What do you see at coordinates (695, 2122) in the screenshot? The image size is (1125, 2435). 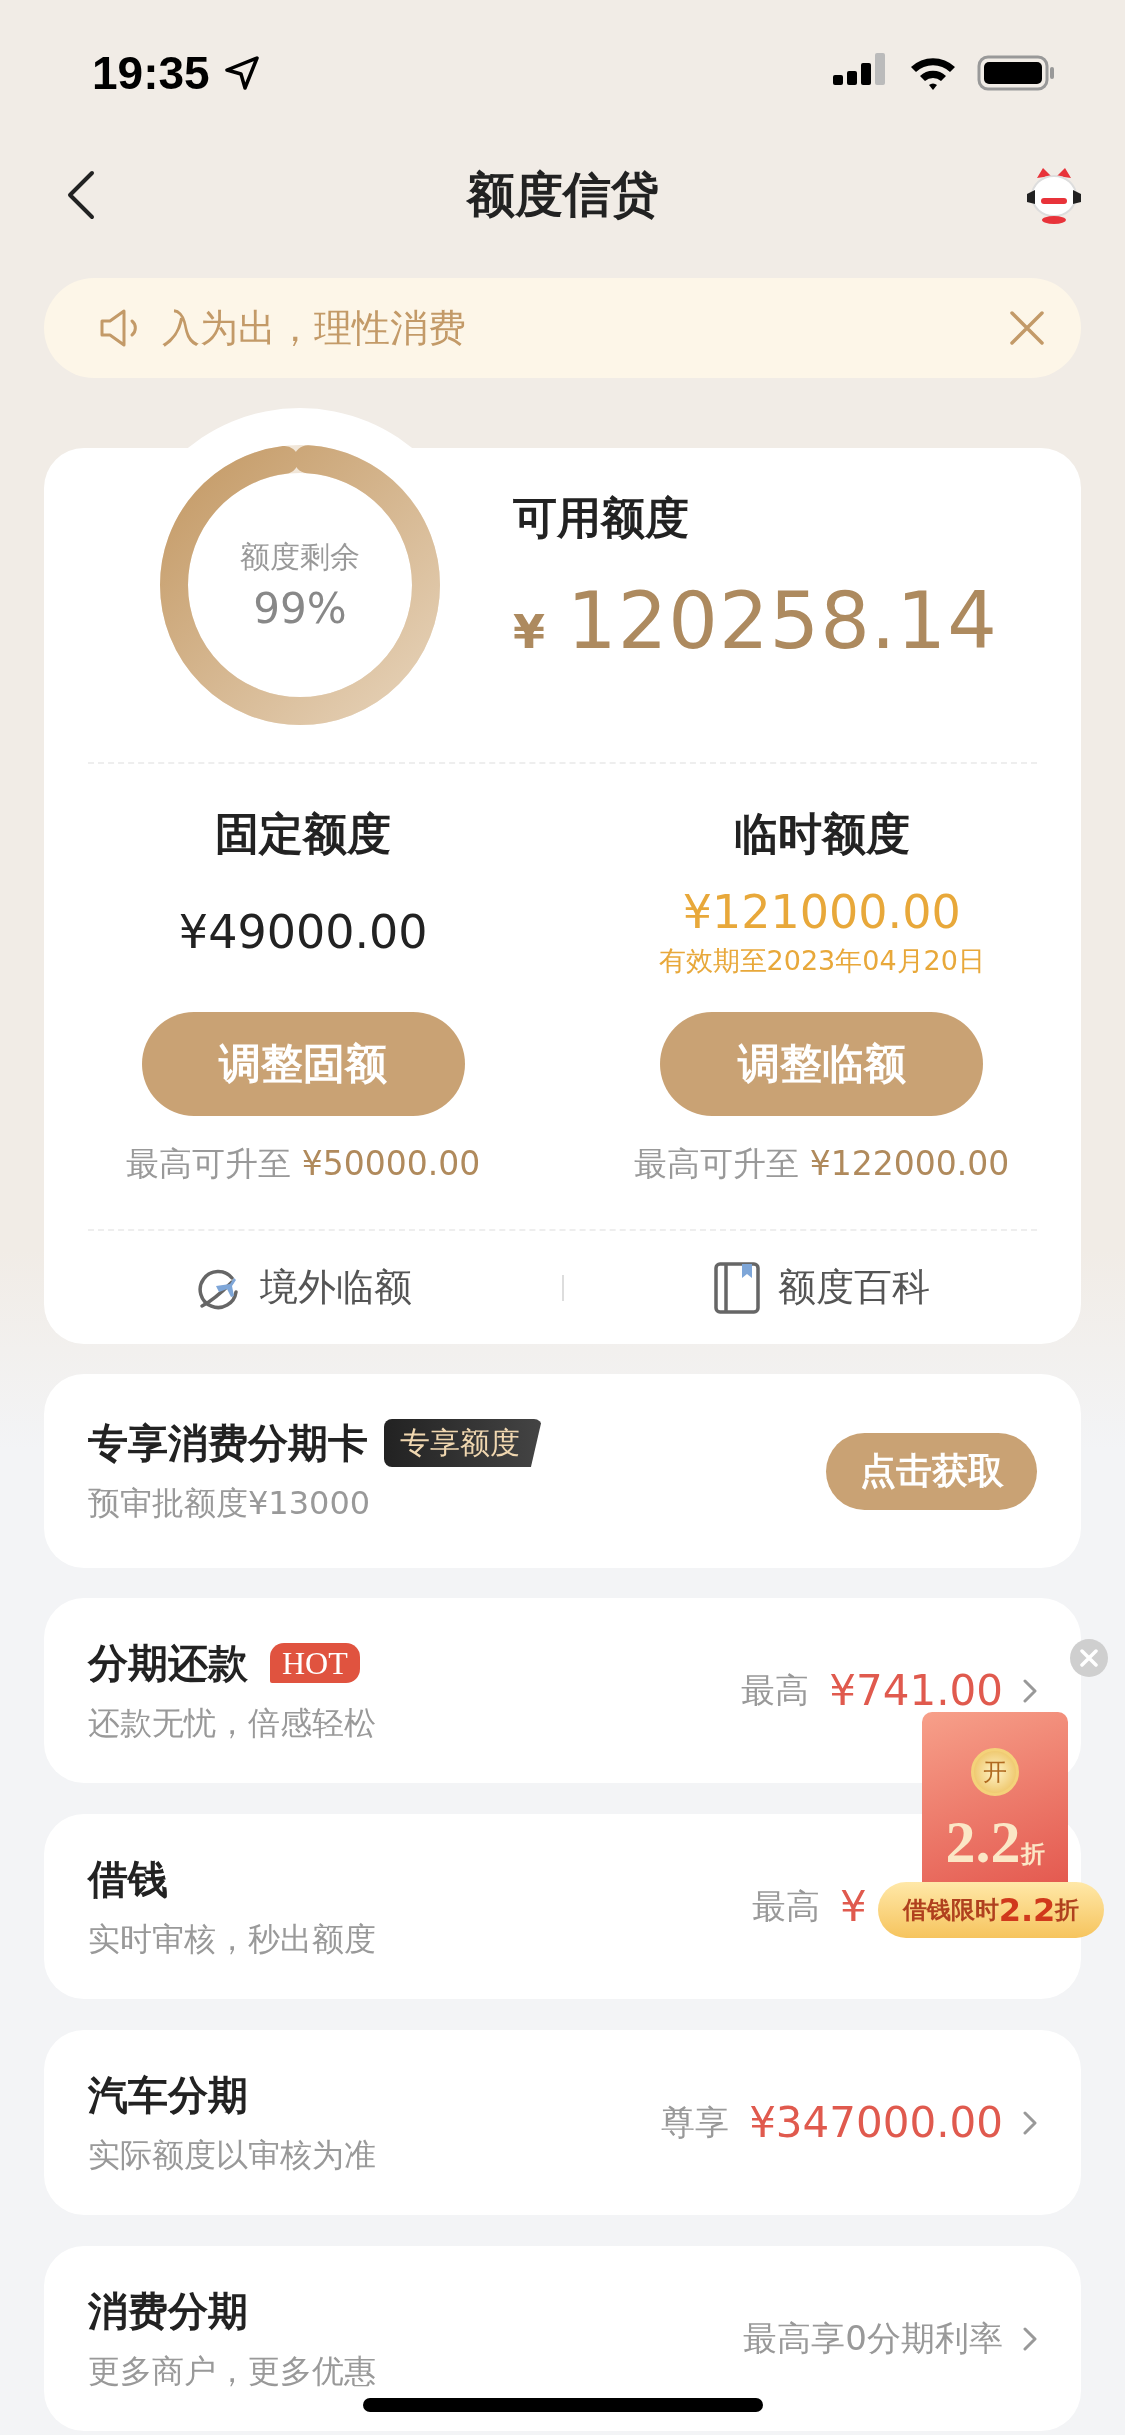 I see `amount-prefix: 尊享` at bounding box center [695, 2122].